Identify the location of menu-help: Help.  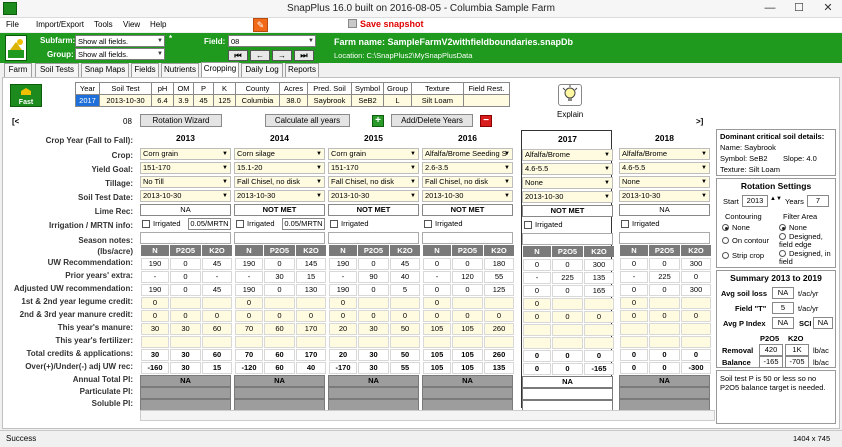
(158, 24).